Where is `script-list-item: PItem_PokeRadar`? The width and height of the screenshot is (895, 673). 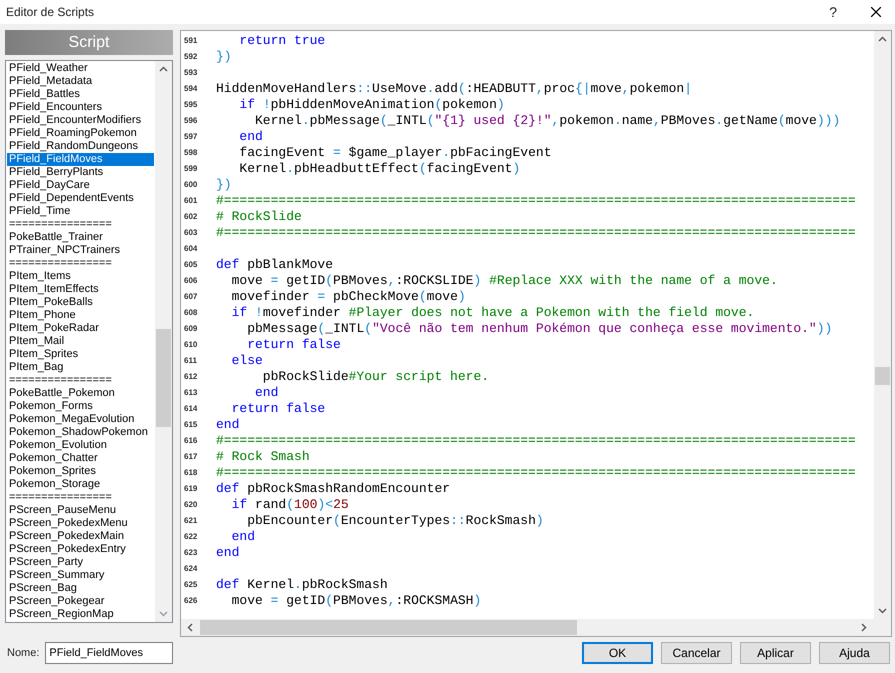 script-list-item: PItem_PokeRadar is located at coordinates (80, 328).